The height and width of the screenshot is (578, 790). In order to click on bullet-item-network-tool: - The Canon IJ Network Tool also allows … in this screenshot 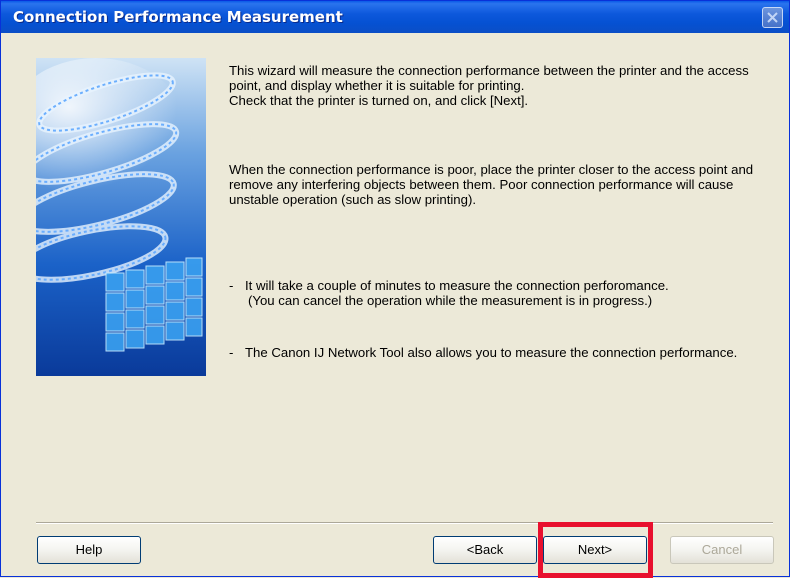, I will do `click(503, 361)`.